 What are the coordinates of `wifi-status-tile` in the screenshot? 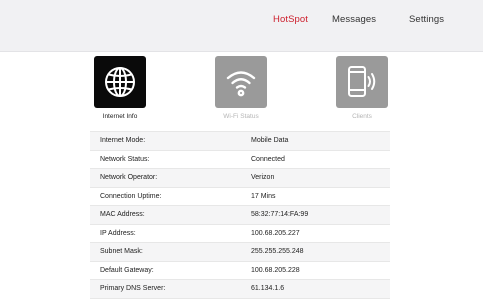 It's located at (241, 82).